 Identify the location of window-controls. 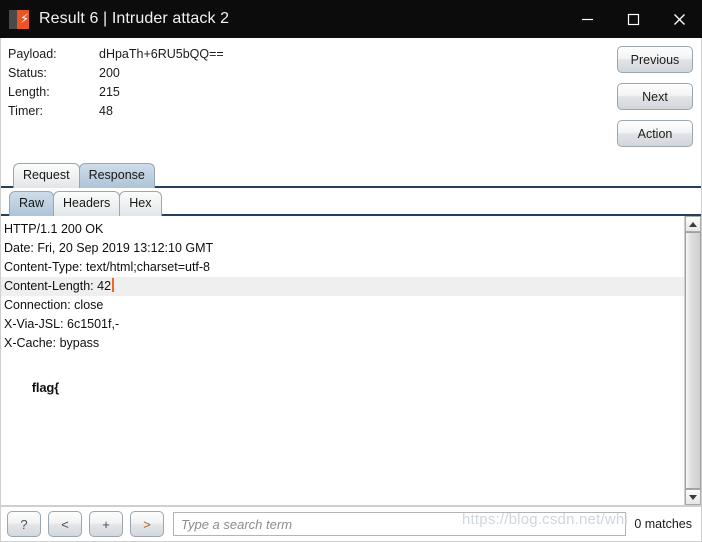
(633, 19).